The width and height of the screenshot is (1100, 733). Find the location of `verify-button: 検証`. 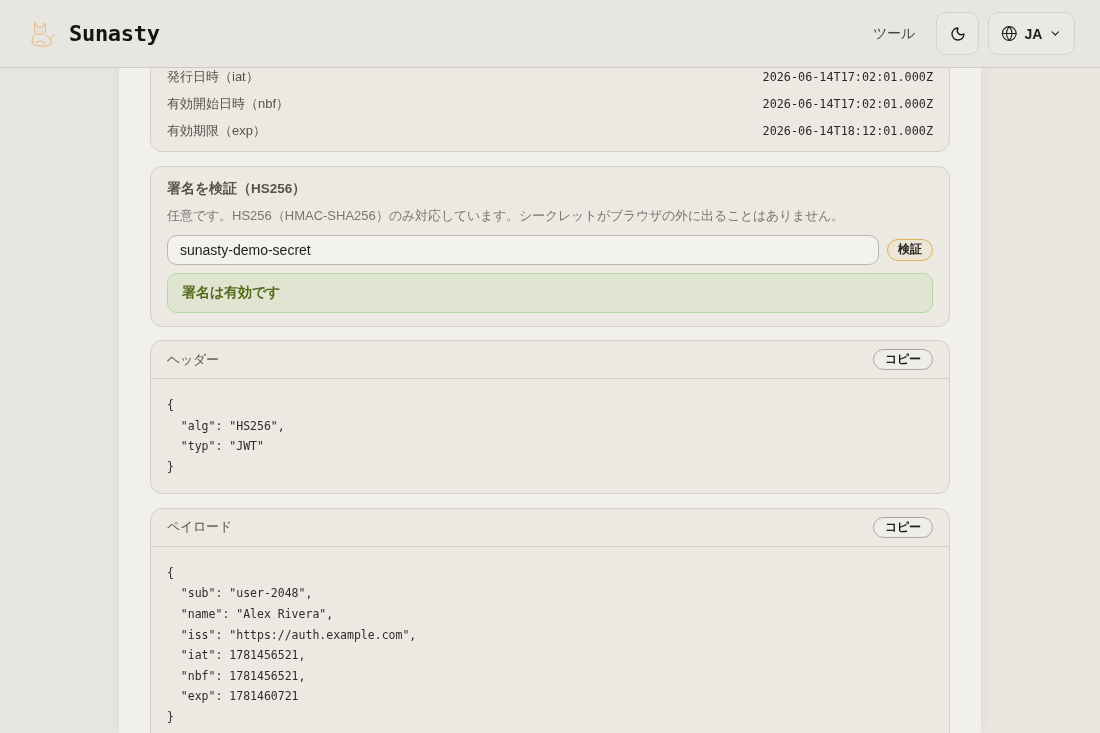

verify-button: 検証 is located at coordinates (910, 249).